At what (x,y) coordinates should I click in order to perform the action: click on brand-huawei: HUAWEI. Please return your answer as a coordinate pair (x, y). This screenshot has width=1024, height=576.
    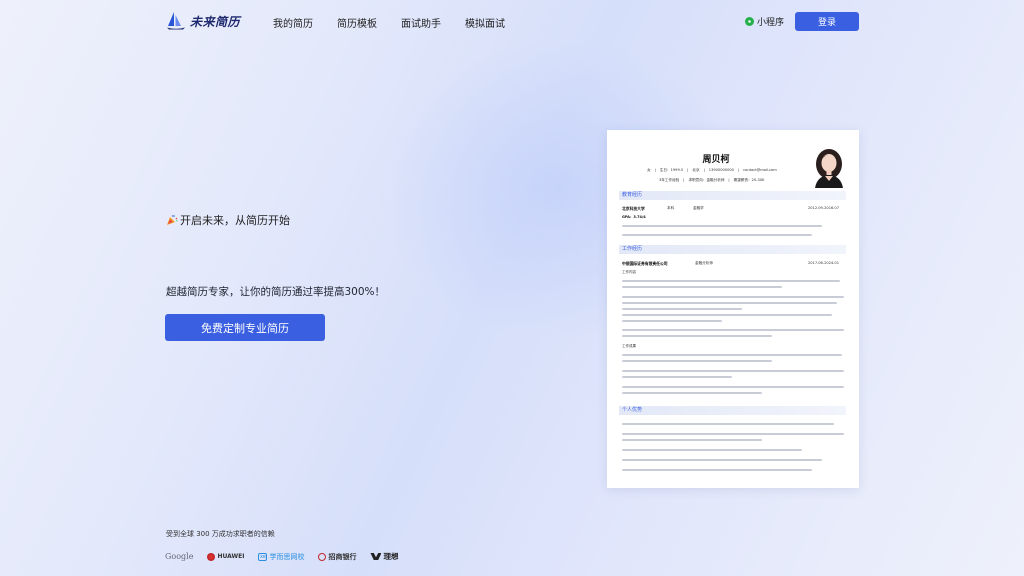
    Looking at the image, I should click on (225, 556).